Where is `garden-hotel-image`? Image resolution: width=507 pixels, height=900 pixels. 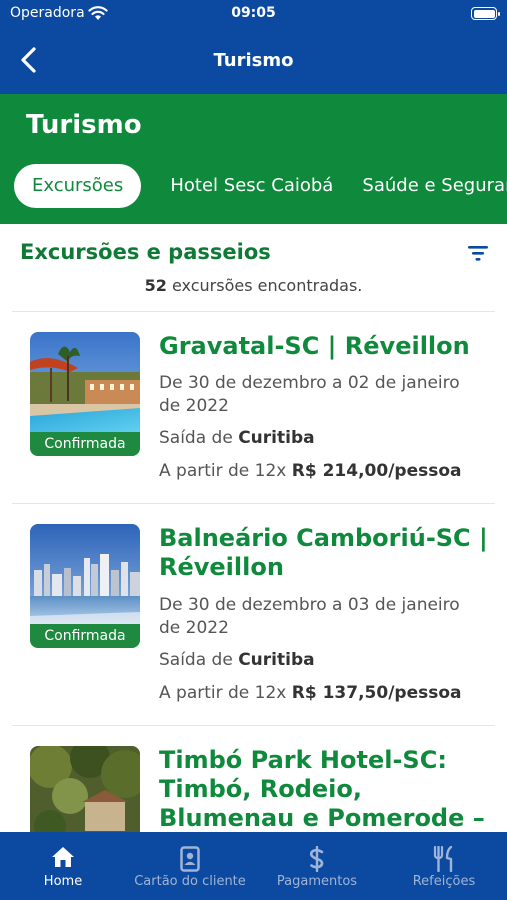
garden-hotel-image is located at coordinates (85, 789).